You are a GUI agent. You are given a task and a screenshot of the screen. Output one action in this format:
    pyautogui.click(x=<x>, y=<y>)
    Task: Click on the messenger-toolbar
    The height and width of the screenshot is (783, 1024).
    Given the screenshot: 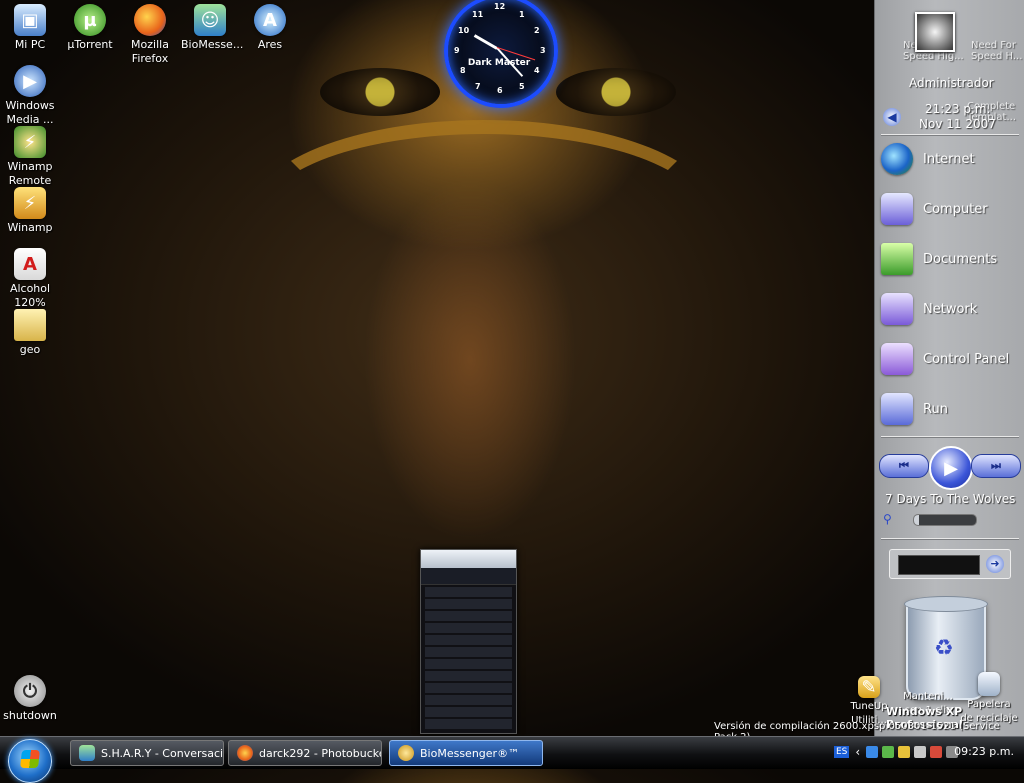 What is the action you would take?
    pyautogui.click(x=468, y=576)
    